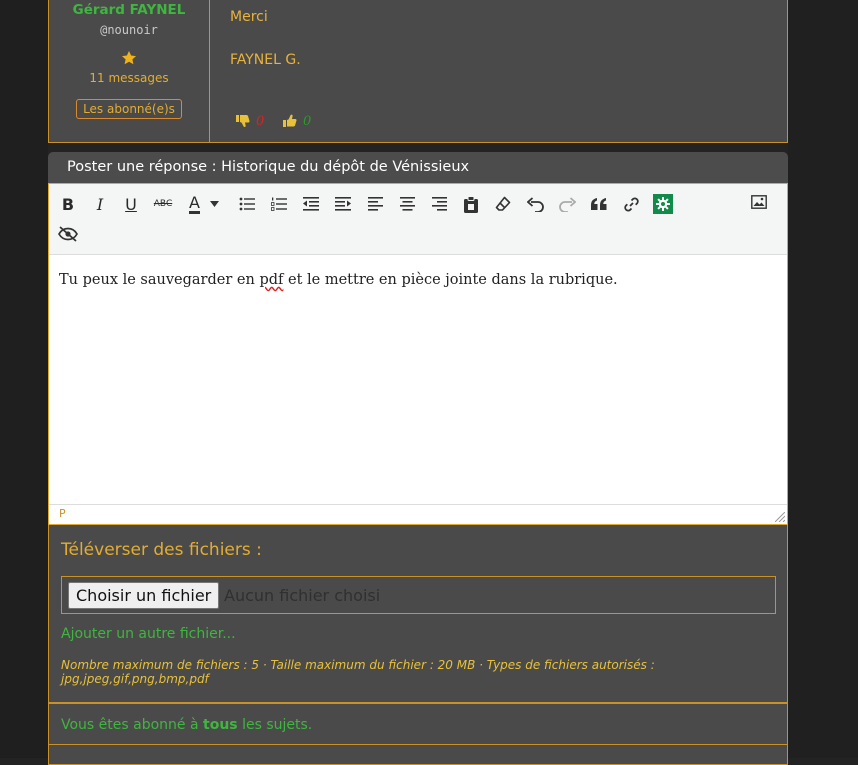  What do you see at coordinates (161, 550) in the screenshot?
I see `upload-title: Téléverser des fichiers :` at bounding box center [161, 550].